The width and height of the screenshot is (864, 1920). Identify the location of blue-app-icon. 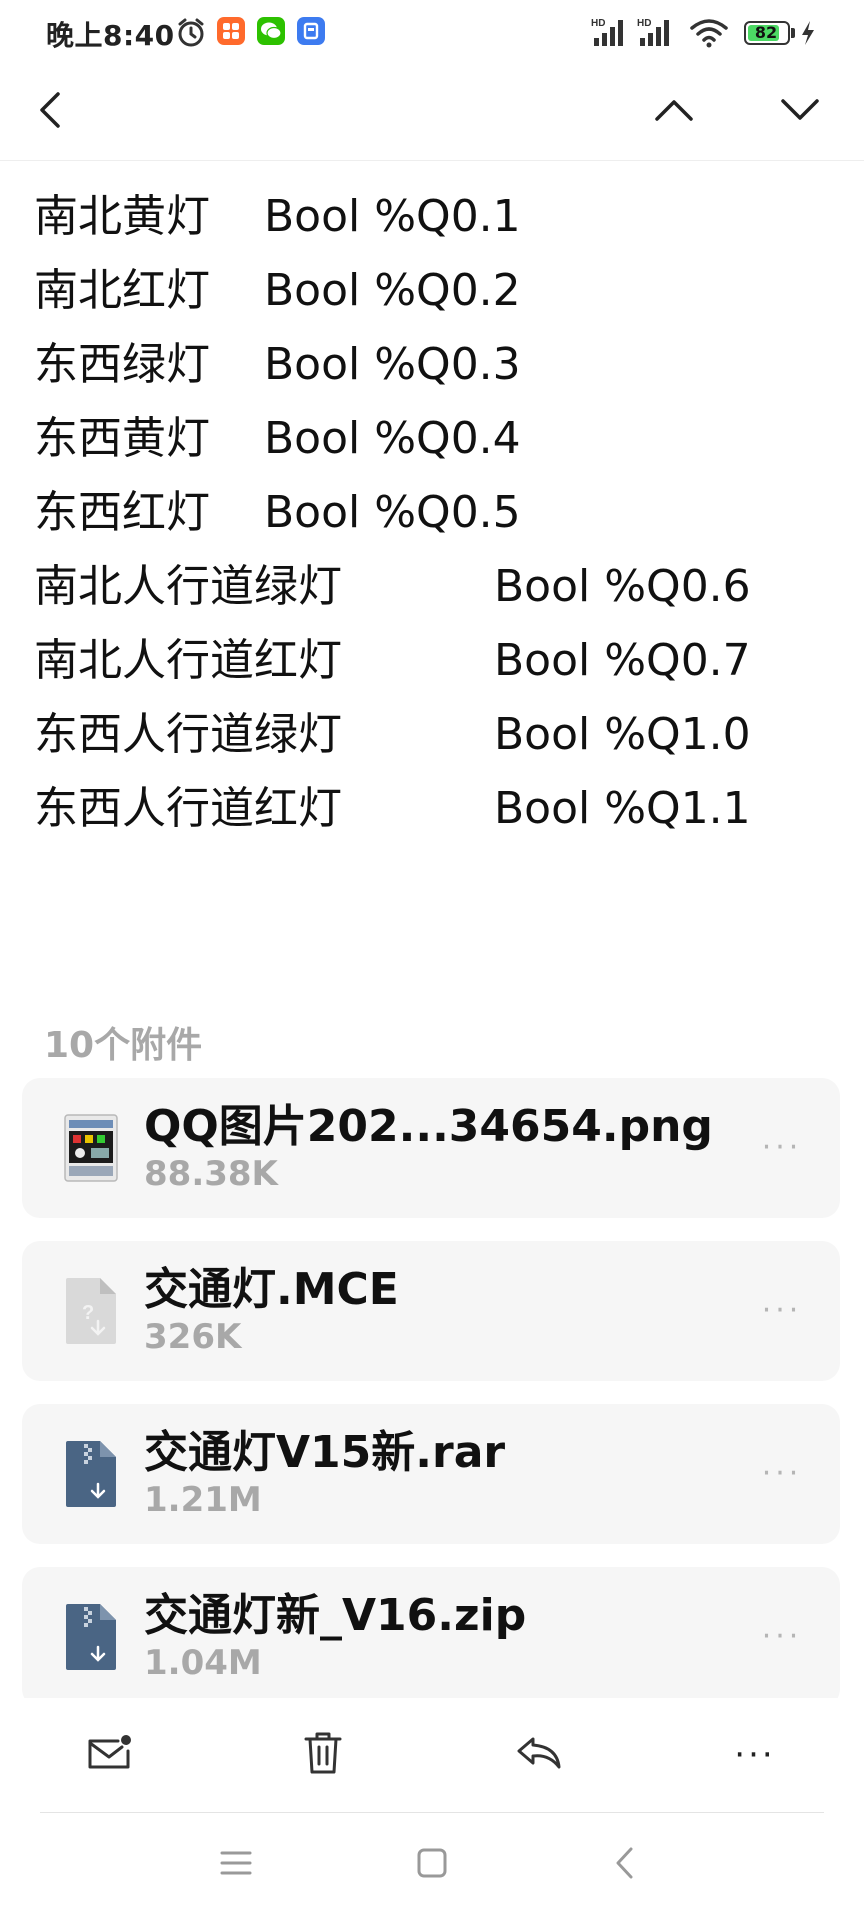
(311, 31).